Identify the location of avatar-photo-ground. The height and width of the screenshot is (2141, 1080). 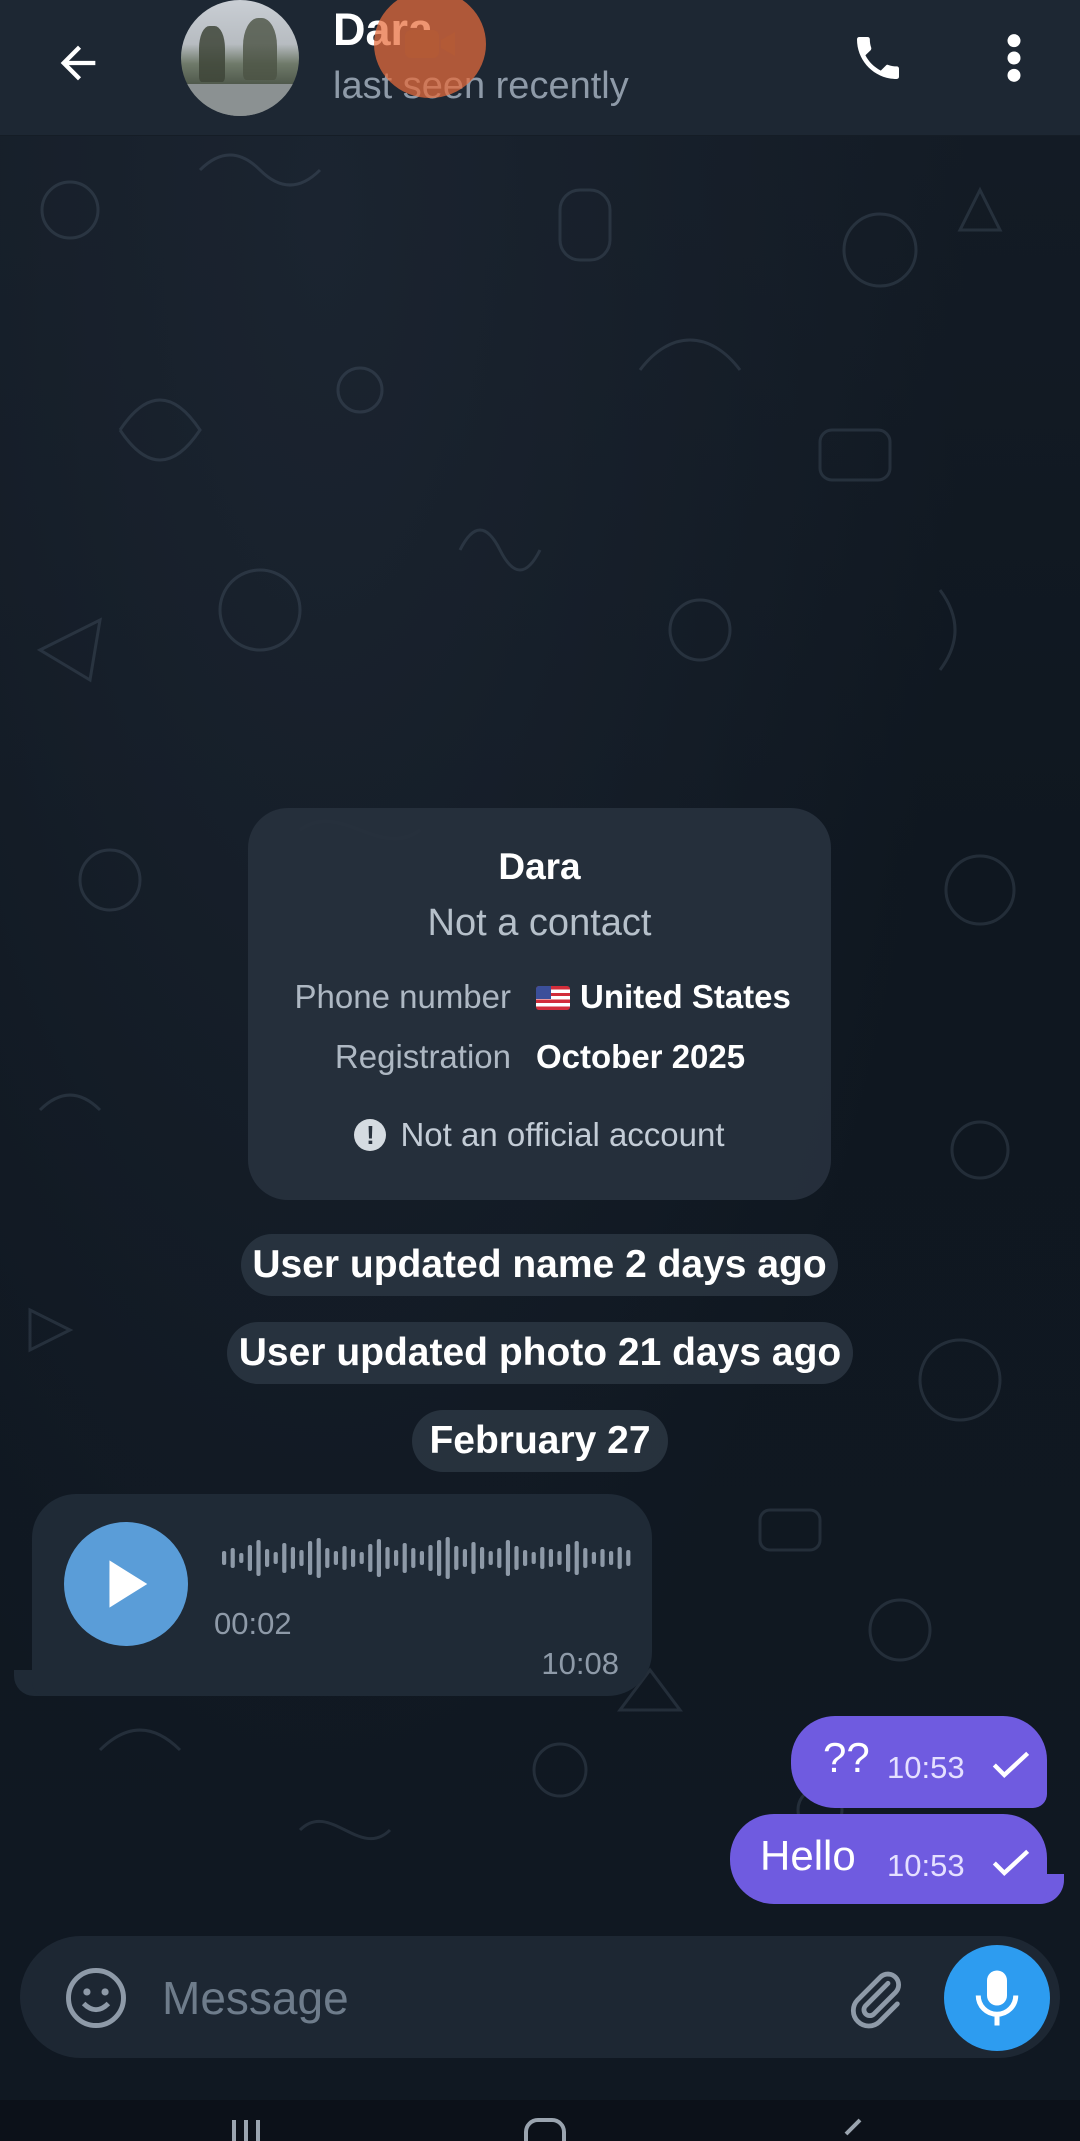
(240, 100).